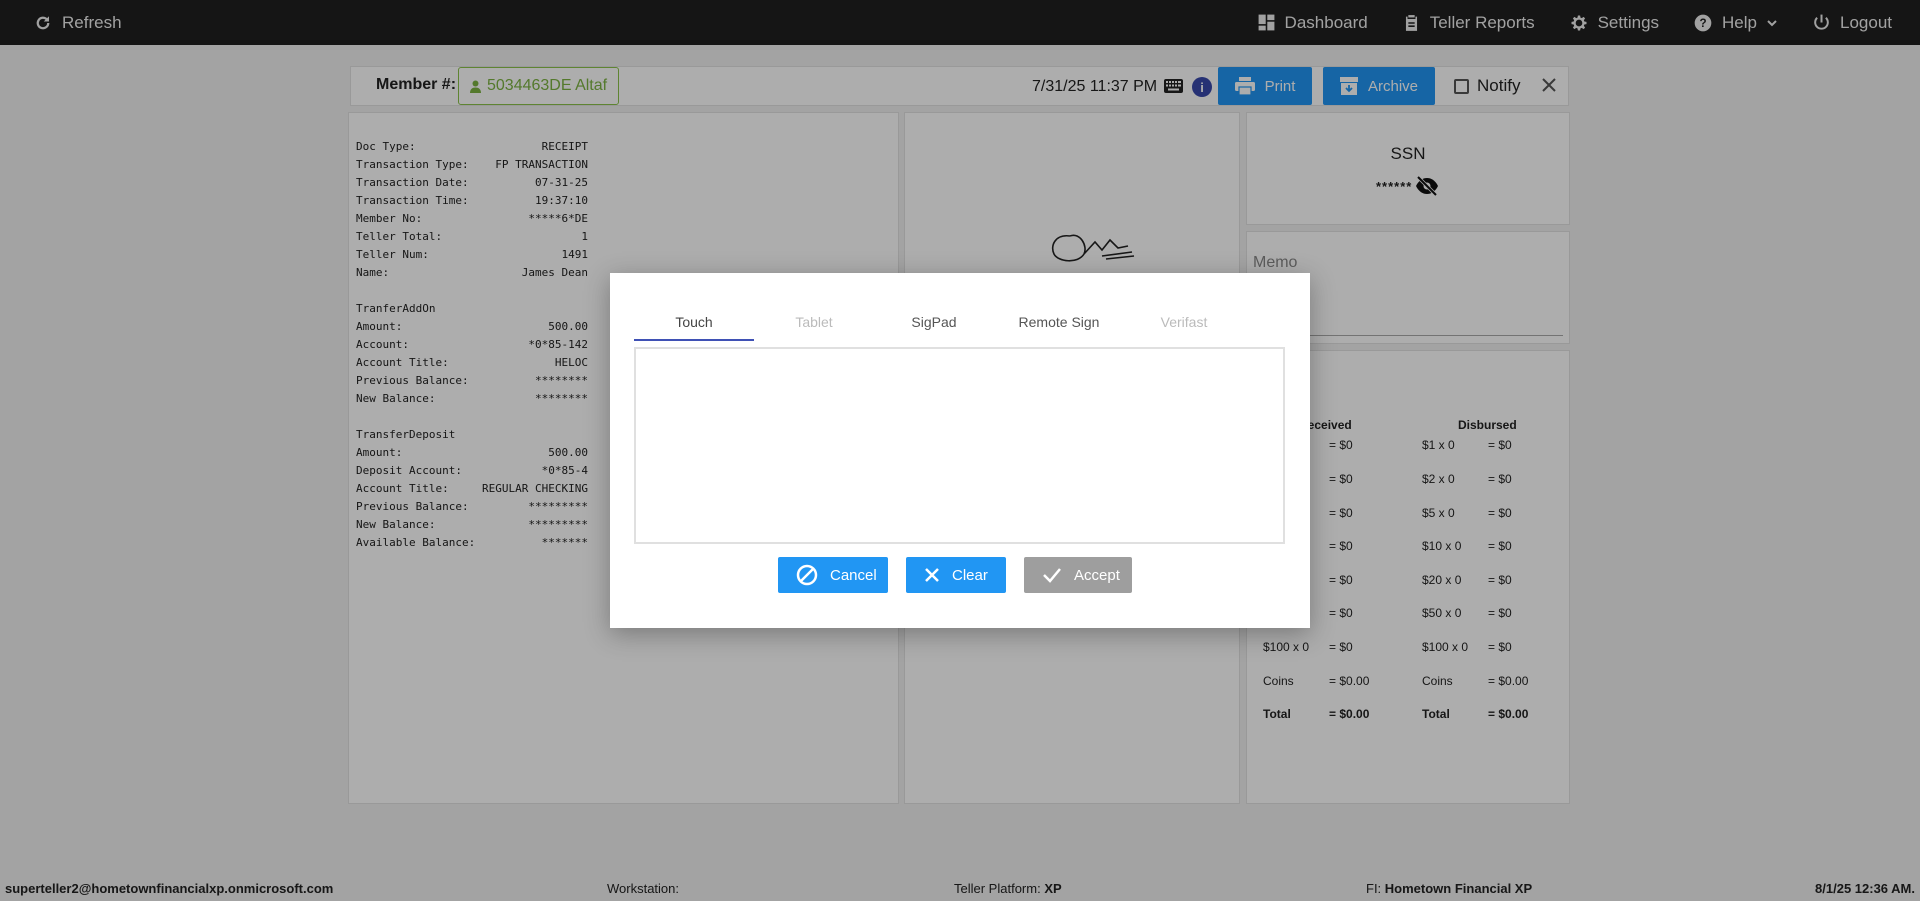 The image size is (1920, 901). What do you see at coordinates (1052, 575) in the screenshot?
I see `check-icon` at bounding box center [1052, 575].